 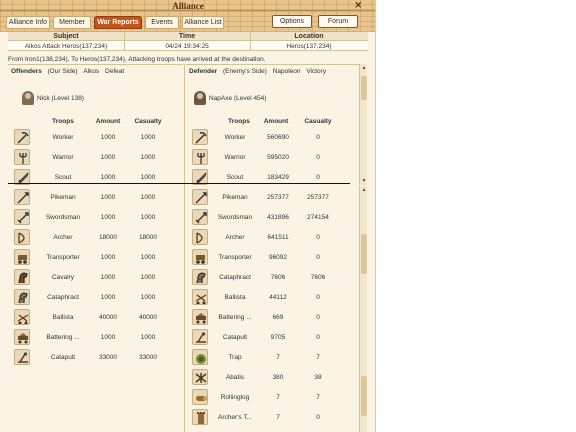 What do you see at coordinates (63, 121) in the screenshot?
I see `troops-header: Troops` at bounding box center [63, 121].